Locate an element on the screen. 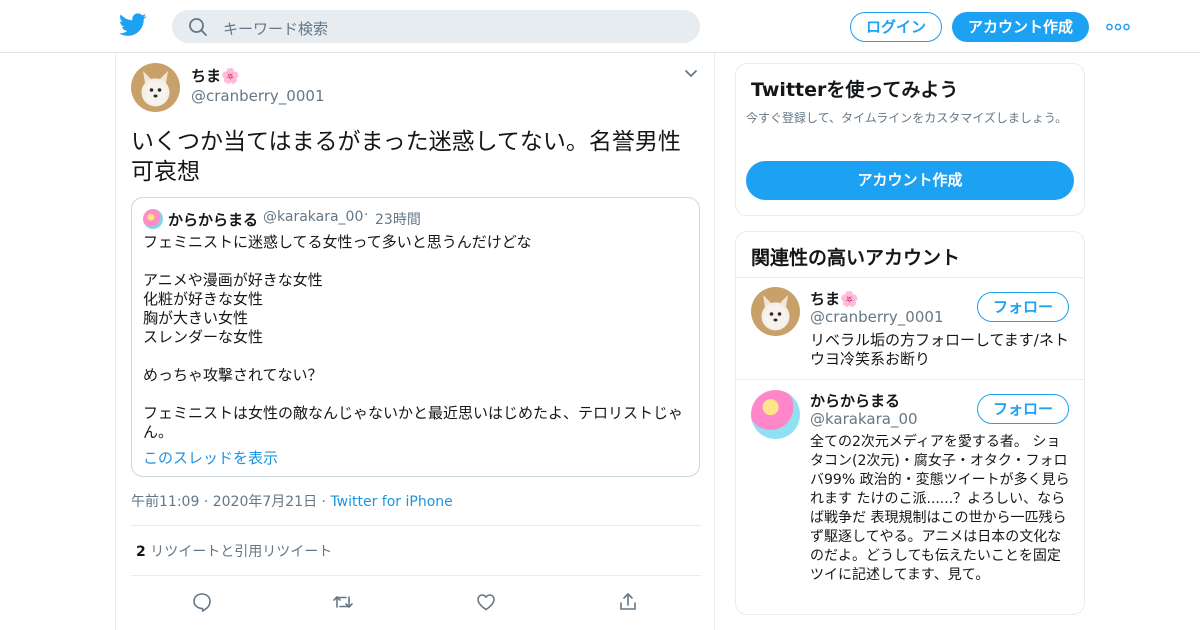  search-icon is located at coordinates (198, 27).